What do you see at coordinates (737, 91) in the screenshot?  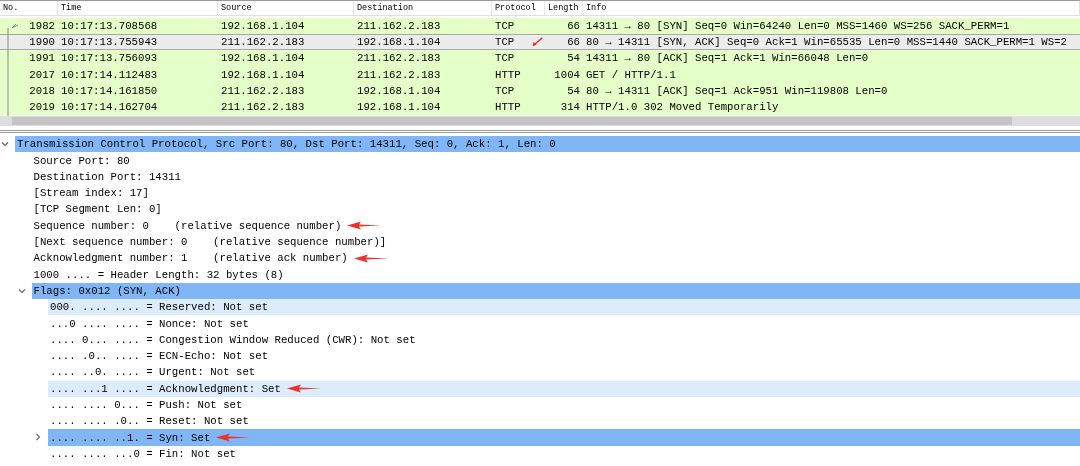 I see `table-cell-text: 80 → 14311 [ACK] Seq=1 Ack=951 Win=119808 Len=0` at bounding box center [737, 91].